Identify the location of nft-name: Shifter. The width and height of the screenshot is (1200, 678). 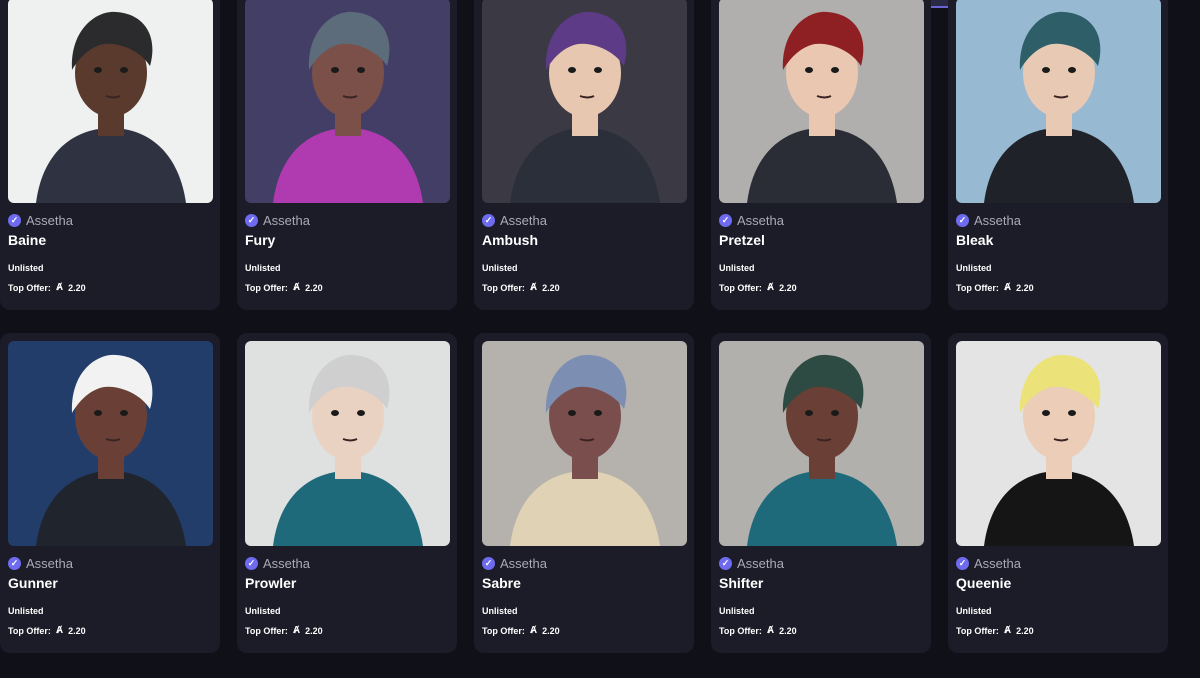
(741, 583).